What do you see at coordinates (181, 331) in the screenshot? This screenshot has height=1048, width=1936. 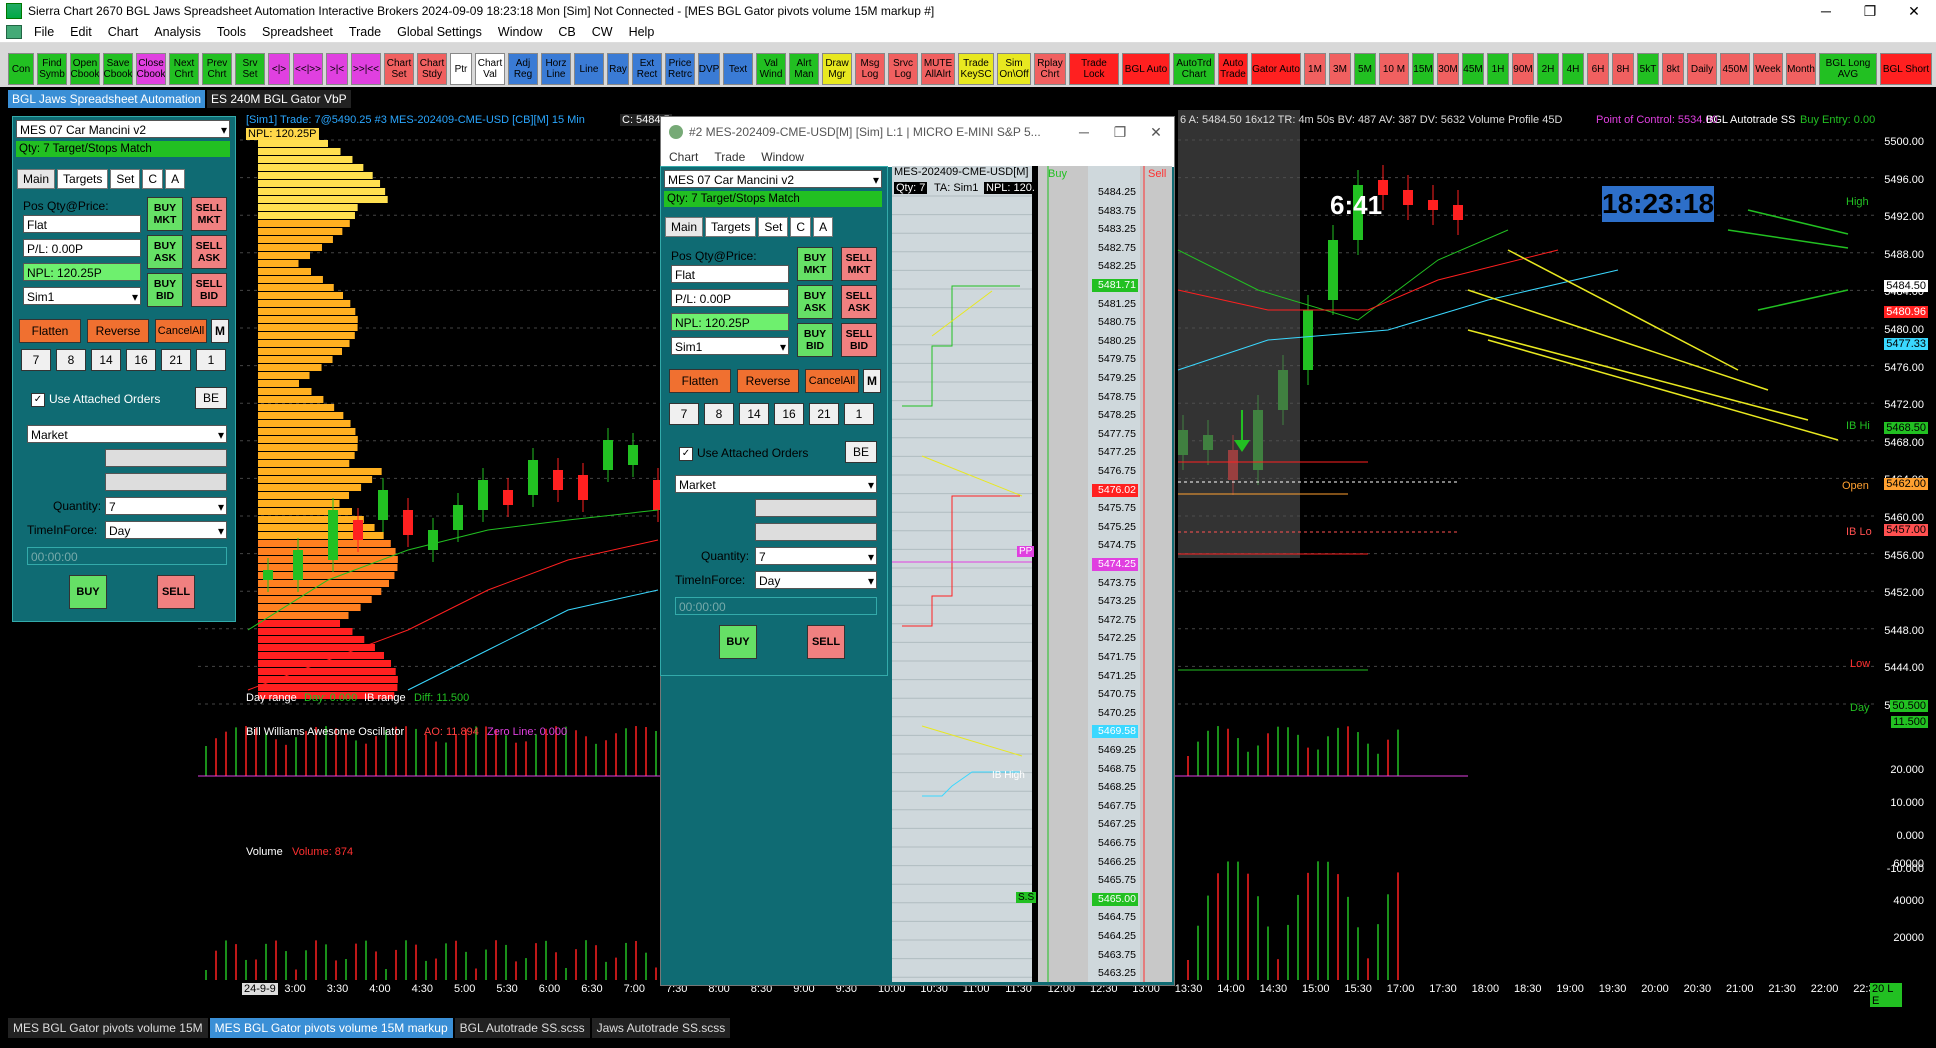 I see `cancel-all-button: CancelAll` at bounding box center [181, 331].